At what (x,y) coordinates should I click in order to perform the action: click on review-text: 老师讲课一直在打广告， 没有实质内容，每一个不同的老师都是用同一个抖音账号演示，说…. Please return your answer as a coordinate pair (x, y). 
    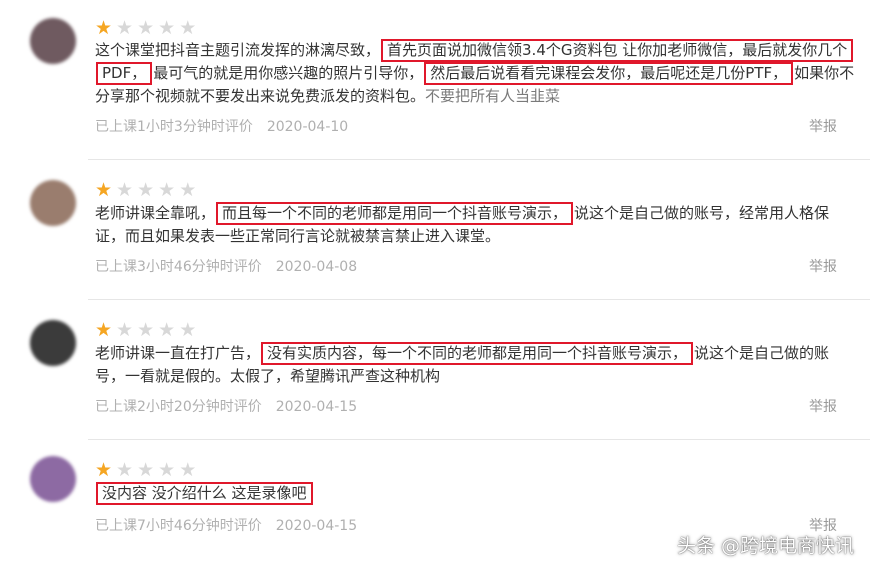
    Looking at the image, I should click on (462, 363).